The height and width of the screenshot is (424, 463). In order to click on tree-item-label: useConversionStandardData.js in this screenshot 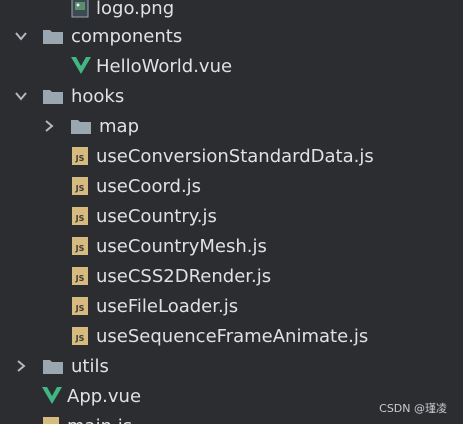, I will do `click(235, 156)`.